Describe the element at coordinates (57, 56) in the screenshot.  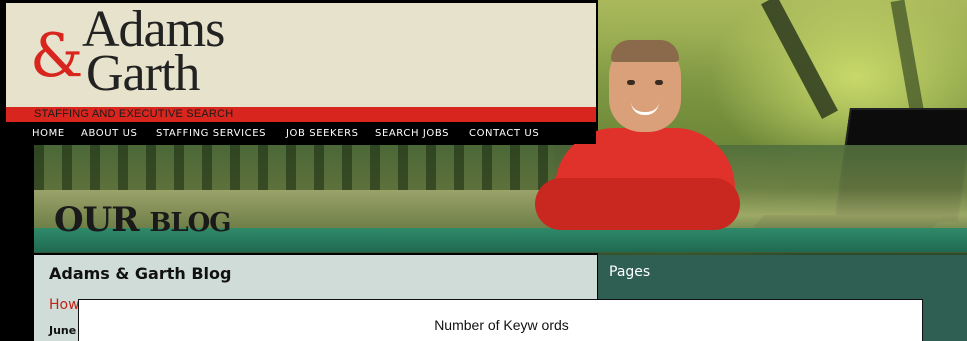
I see `logo-ampersand: &` at that location.